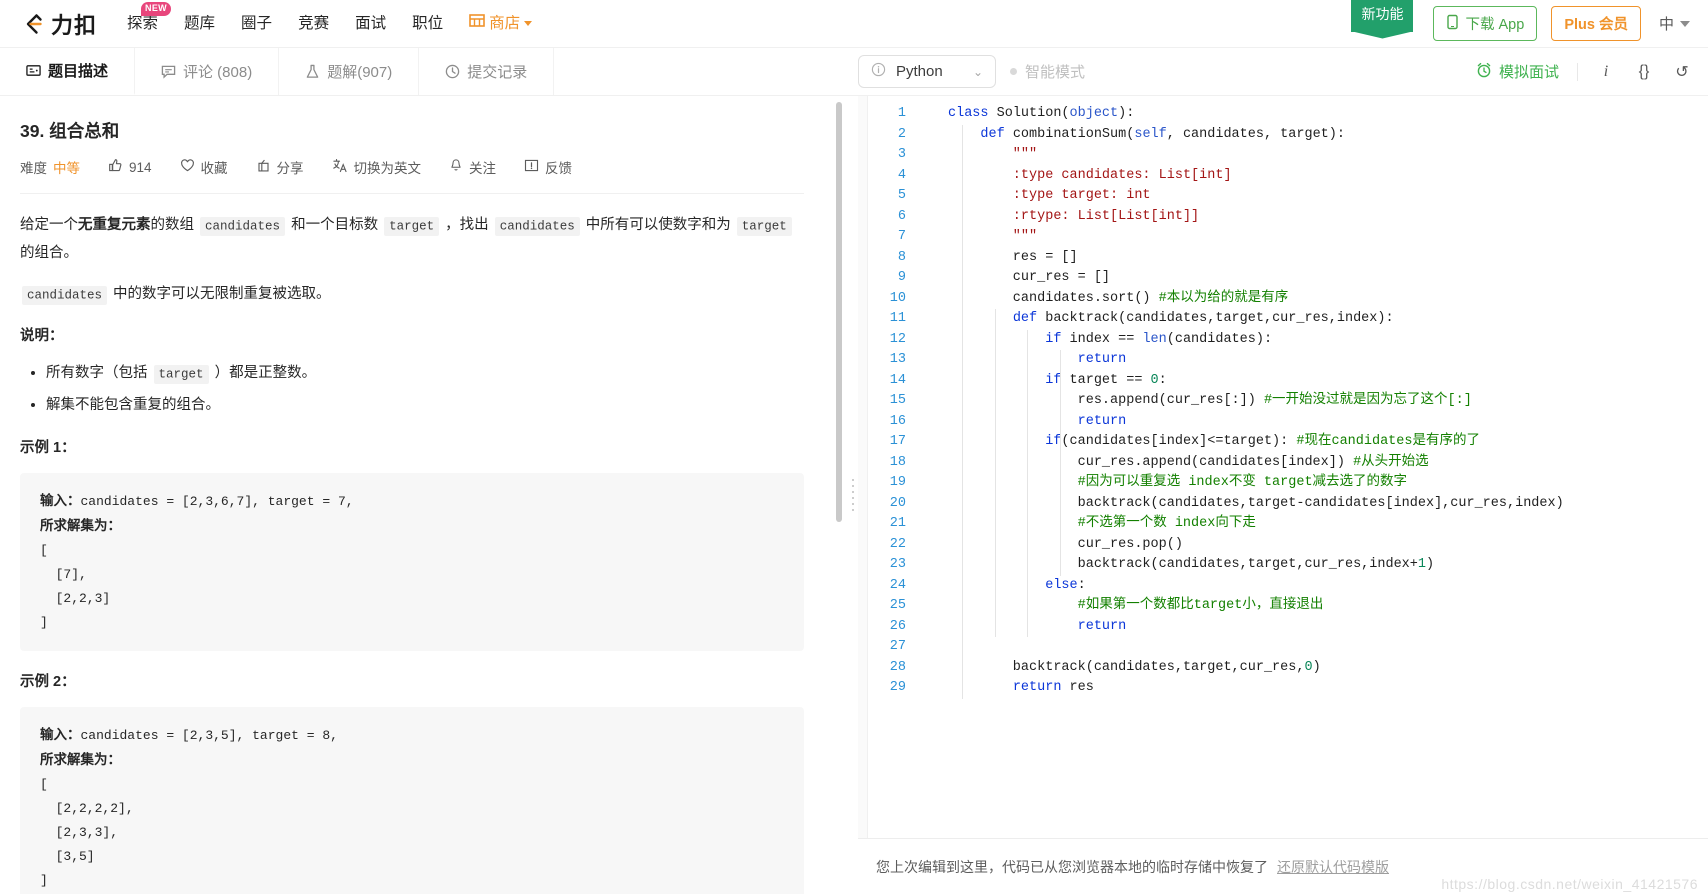 Image resolution: width=1708 pixels, height=894 pixels. I want to click on tab-comments: 评论 (808), so click(207, 71).